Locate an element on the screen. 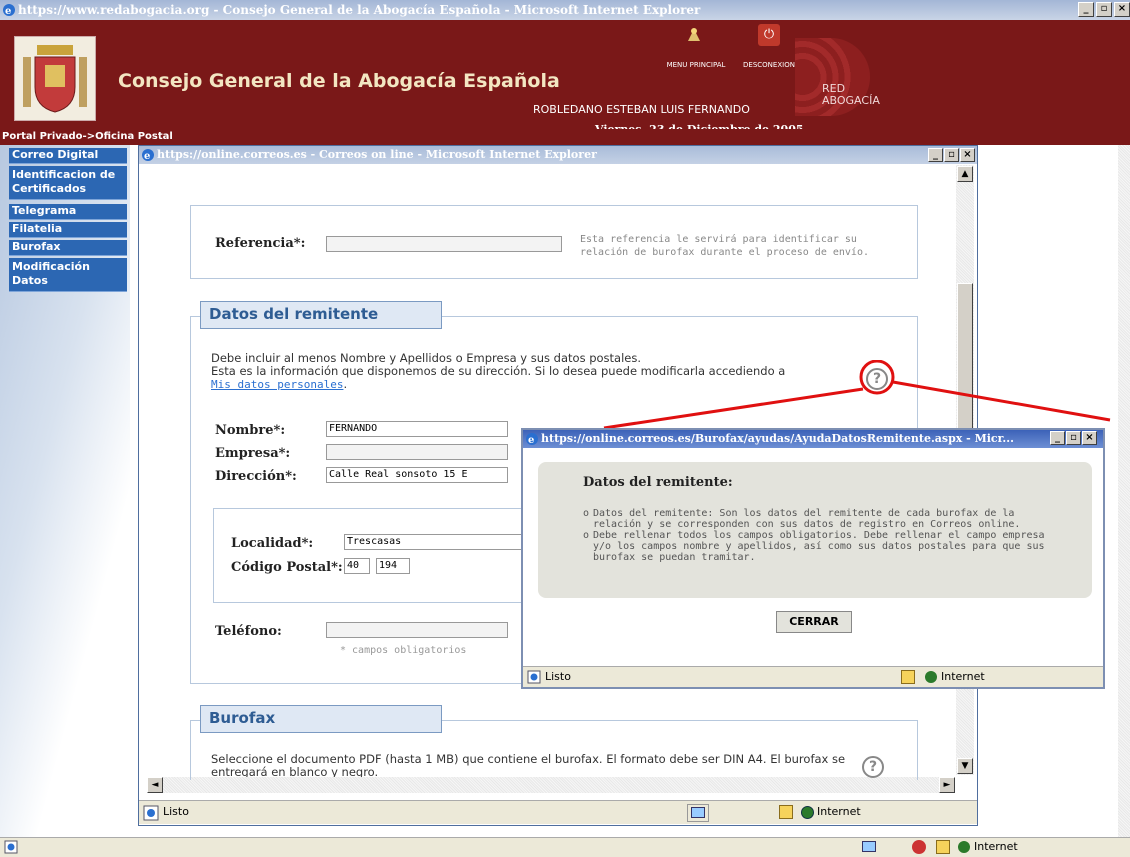  referencia-label: Referencia*: is located at coordinates (260, 243).